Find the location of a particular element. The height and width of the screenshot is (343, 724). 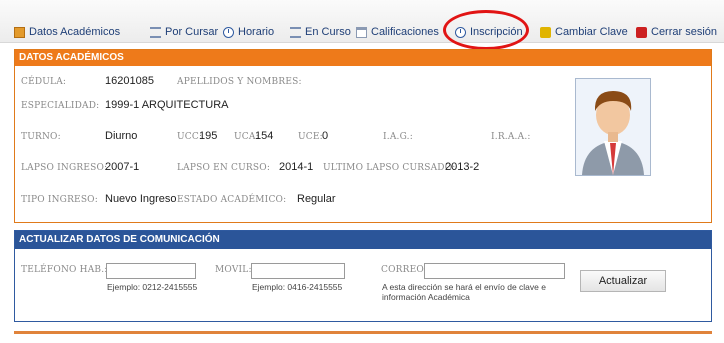

nav-por-cursar: Por Cursar is located at coordinates (184, 32).